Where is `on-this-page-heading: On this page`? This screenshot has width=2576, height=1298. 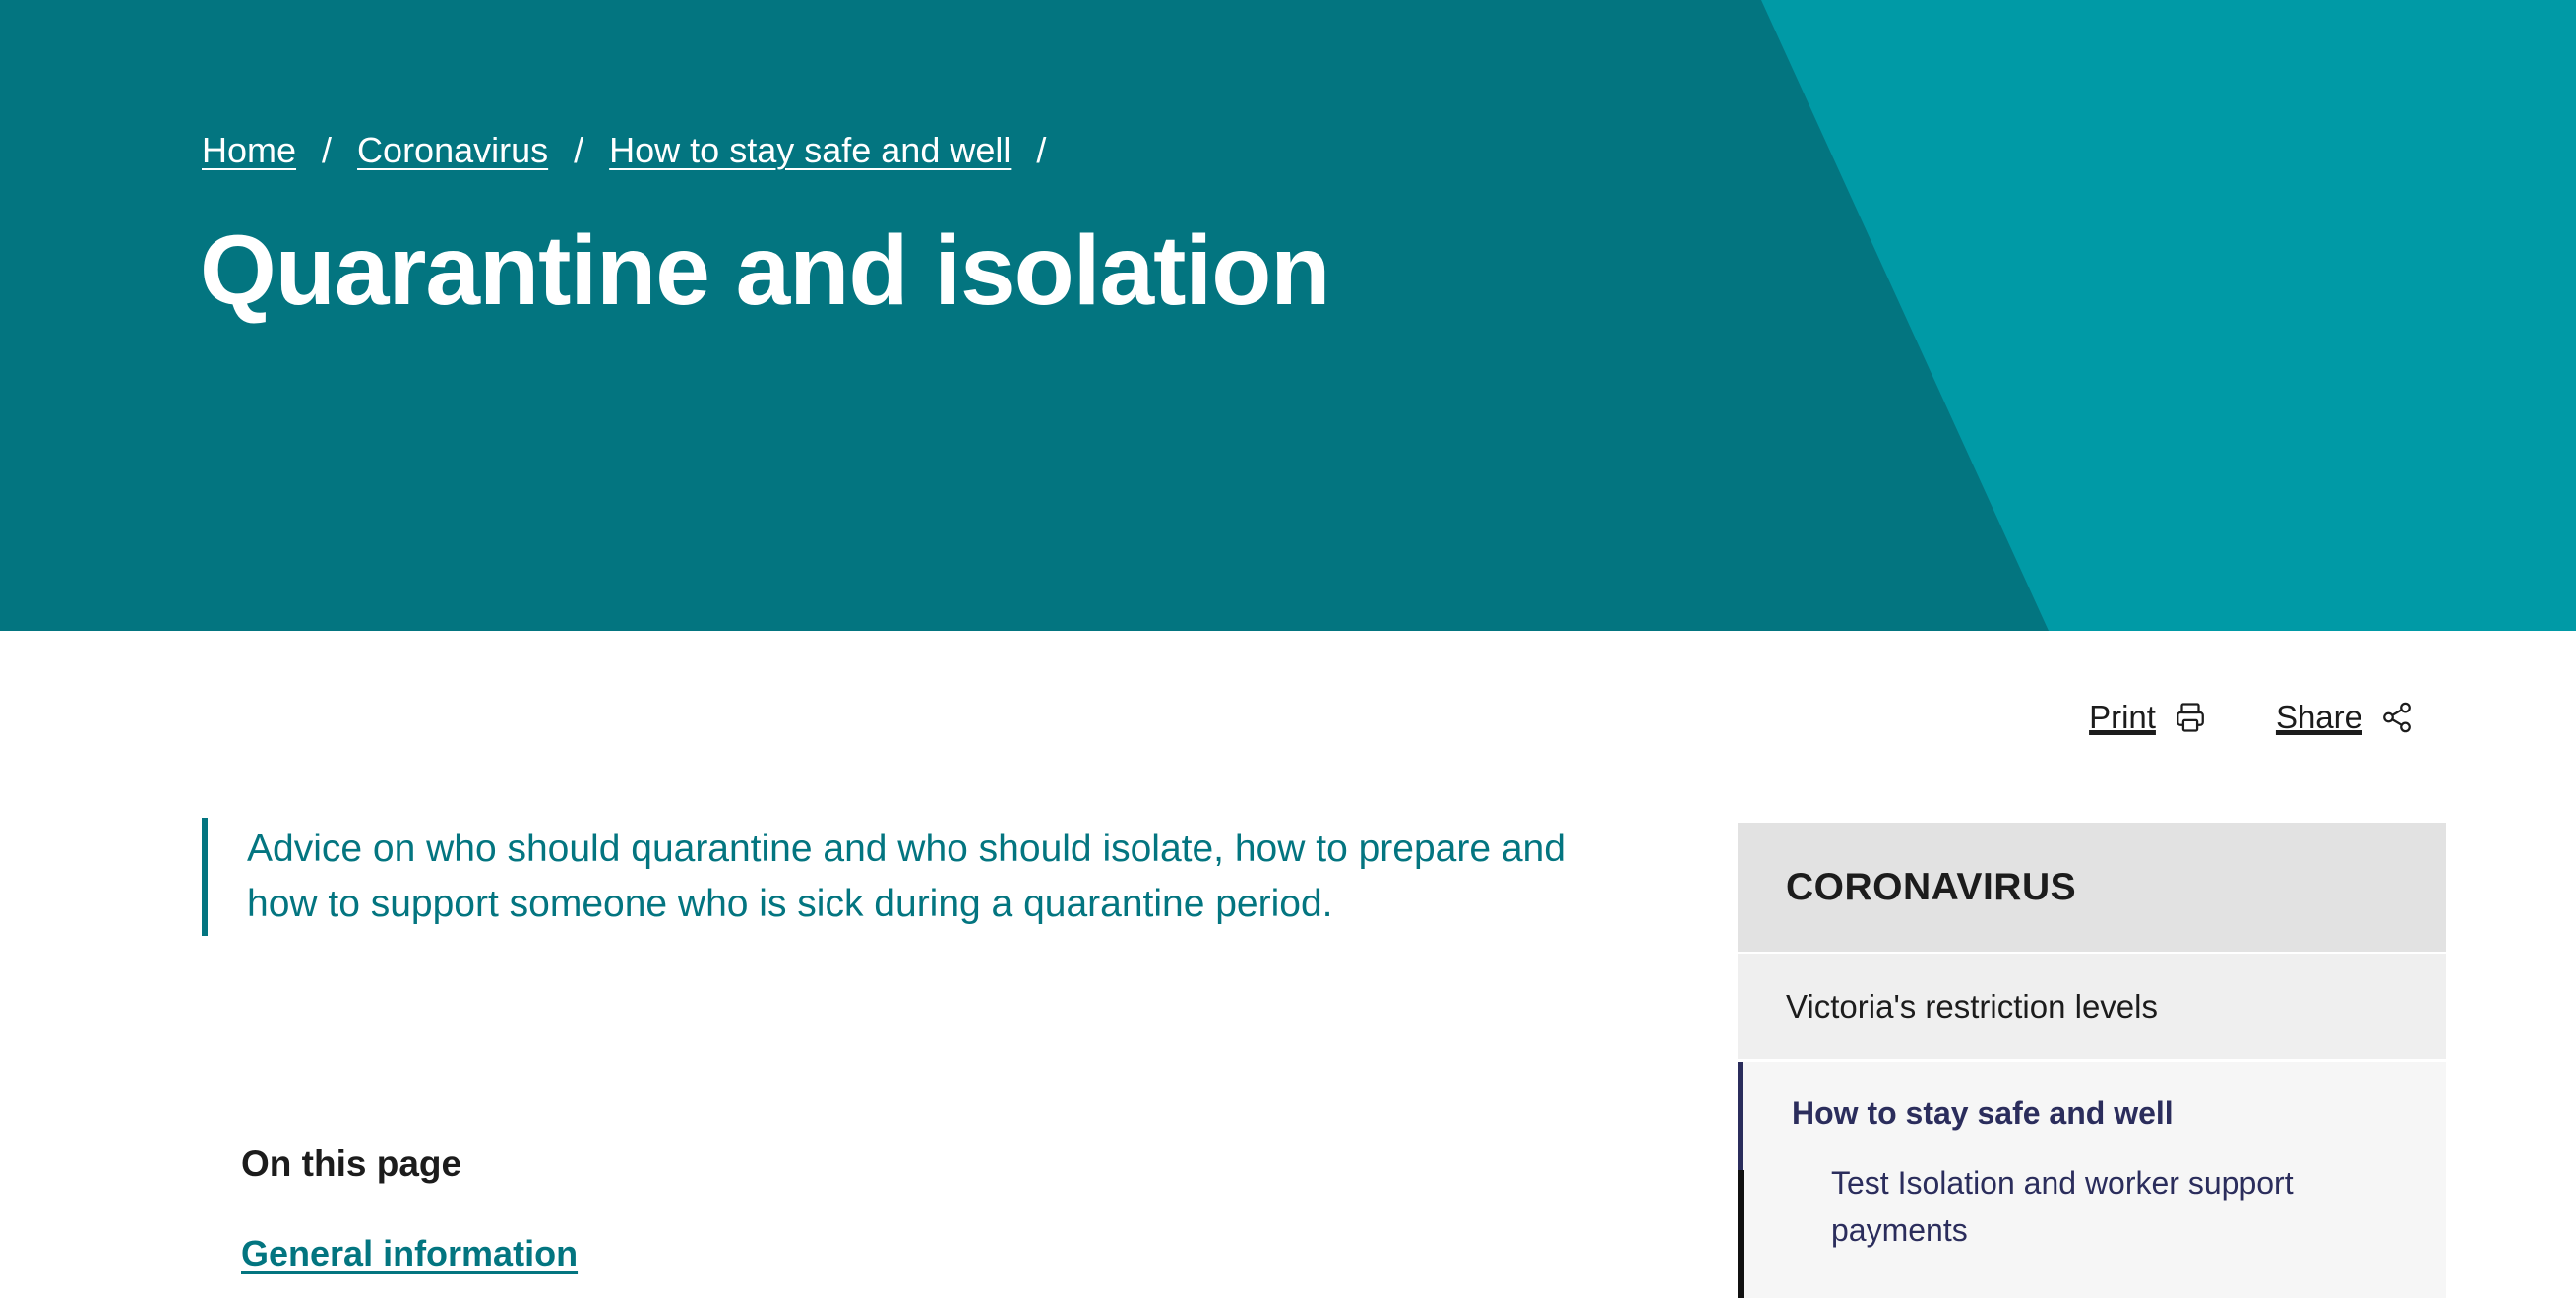
on-this-page-heading: On this page is located at coordinates (351, 1163).